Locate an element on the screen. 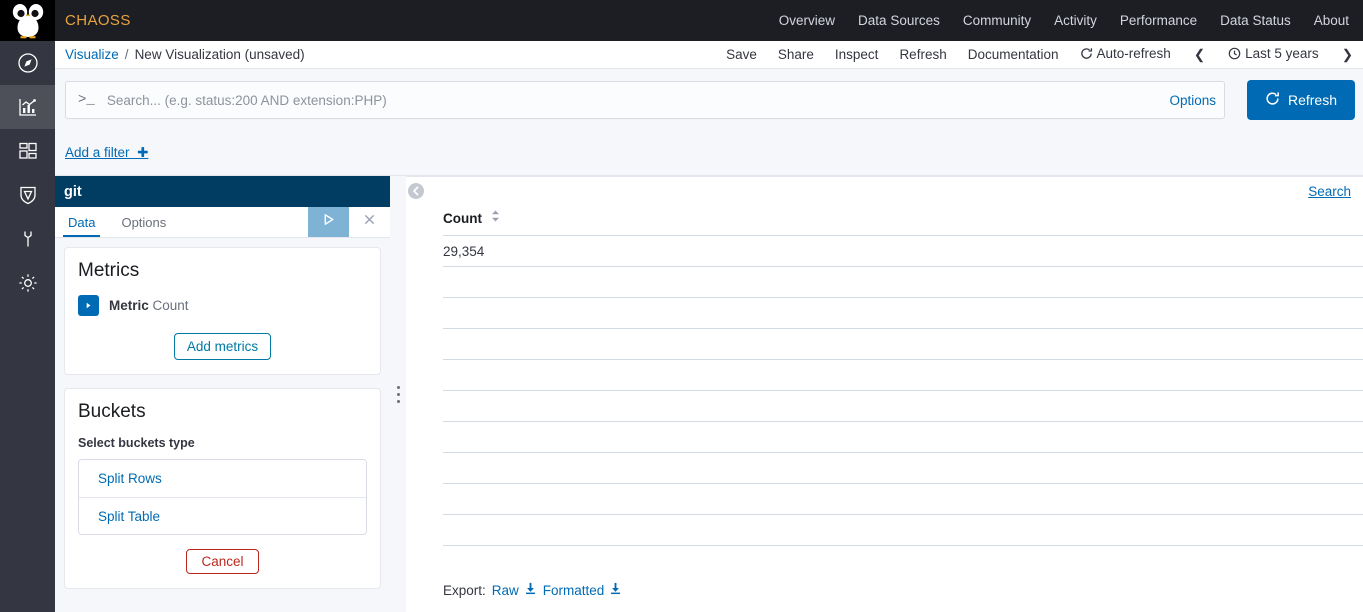 The width and height of the screenshot is (1363, 612). table-search-link: Search is located at coordinates (1329, 191).